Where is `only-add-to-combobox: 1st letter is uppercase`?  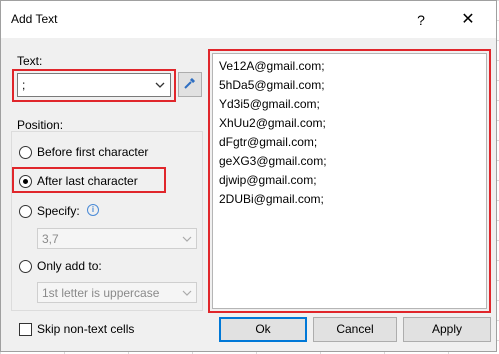
only-add-to-combobox: 1st letter is uppercase is located at coordinates (117, 292).